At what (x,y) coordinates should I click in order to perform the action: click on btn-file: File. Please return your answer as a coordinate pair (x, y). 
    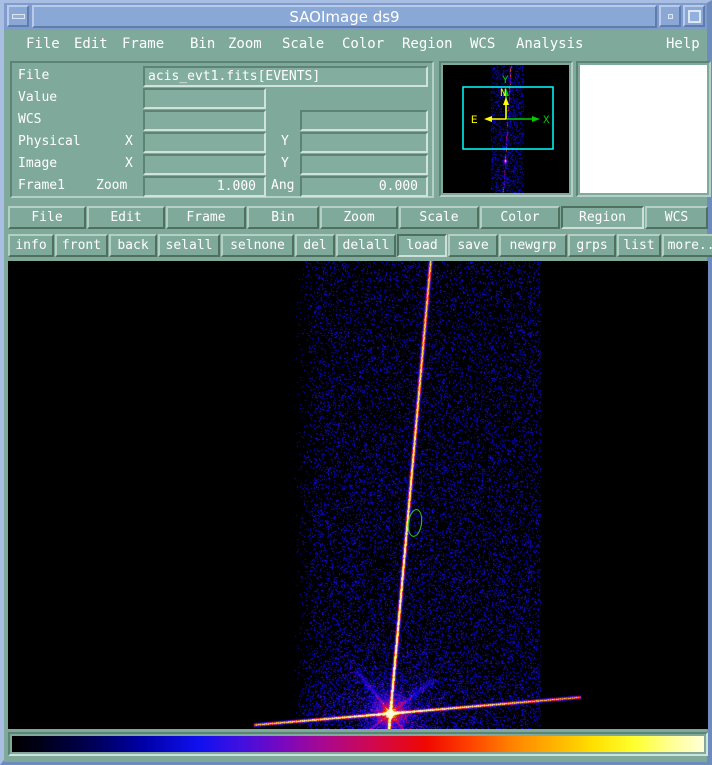
    Looking at the image, I should click on (47, 217).